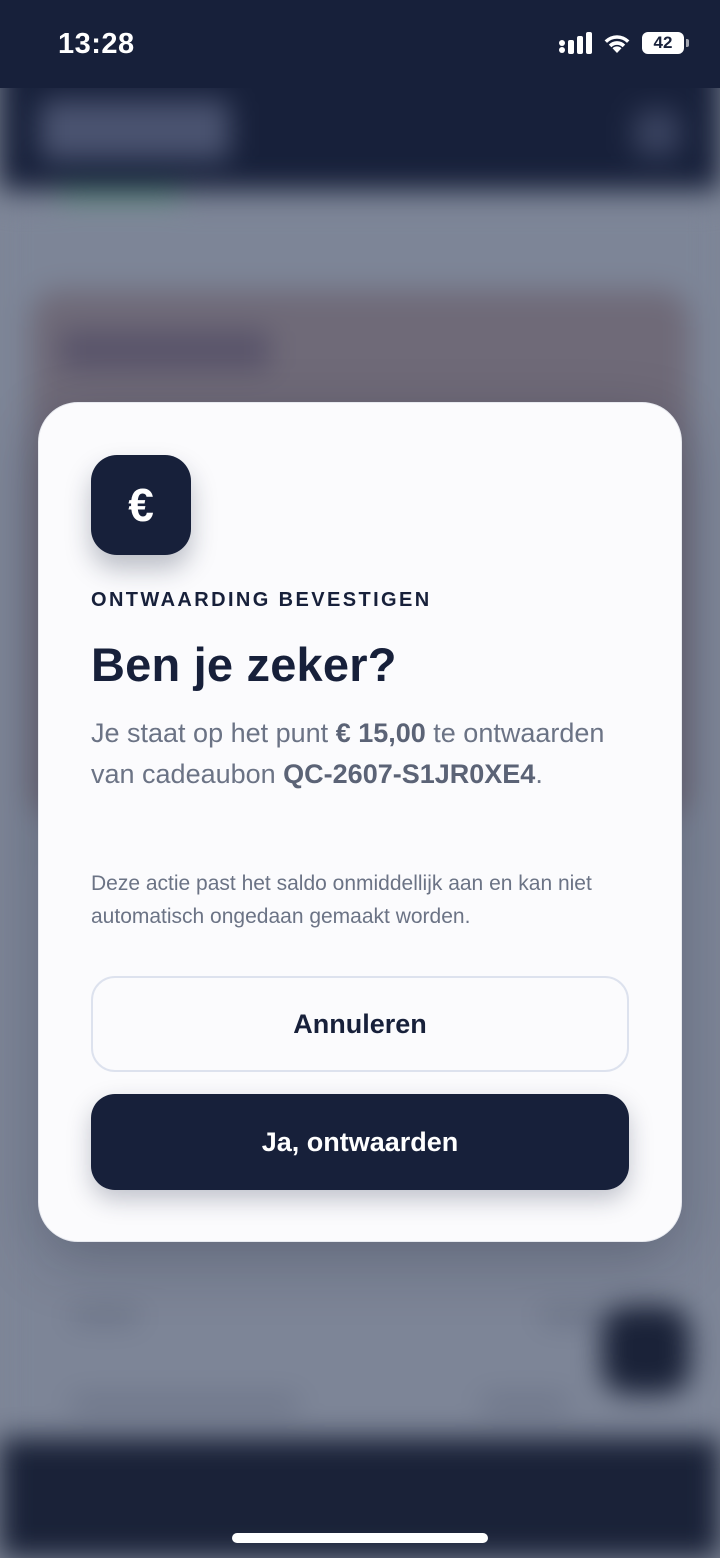  Describe the element at coordinates (665, 43) in the screenshot. I see `battery-icon: 42` at that location.